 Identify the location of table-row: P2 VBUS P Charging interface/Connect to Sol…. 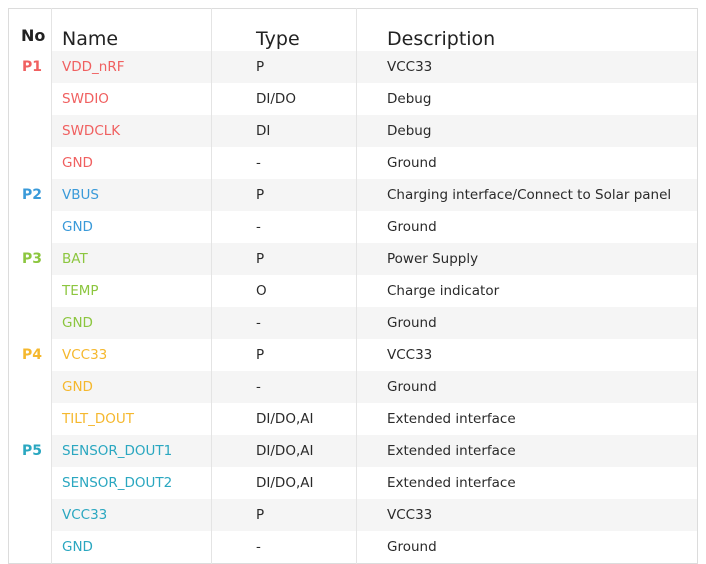
(353, 195).